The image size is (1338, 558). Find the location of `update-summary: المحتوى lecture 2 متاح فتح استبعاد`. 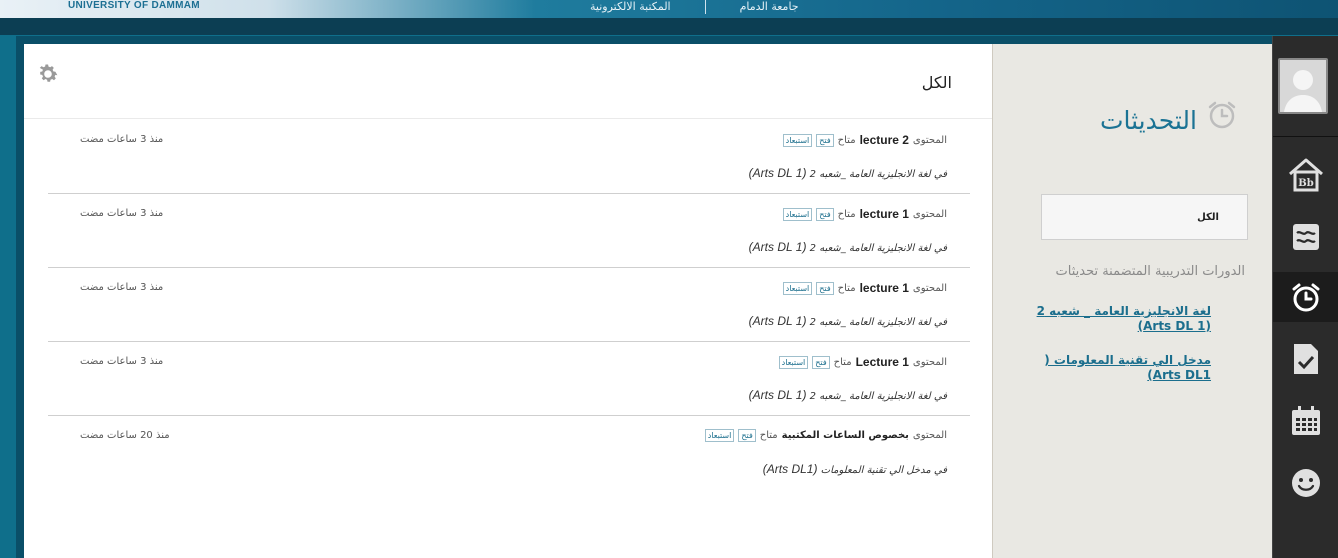

update-summary: المحتوى lecture 2 متاح فتح استبعاد is located at coordinates (864, 140).